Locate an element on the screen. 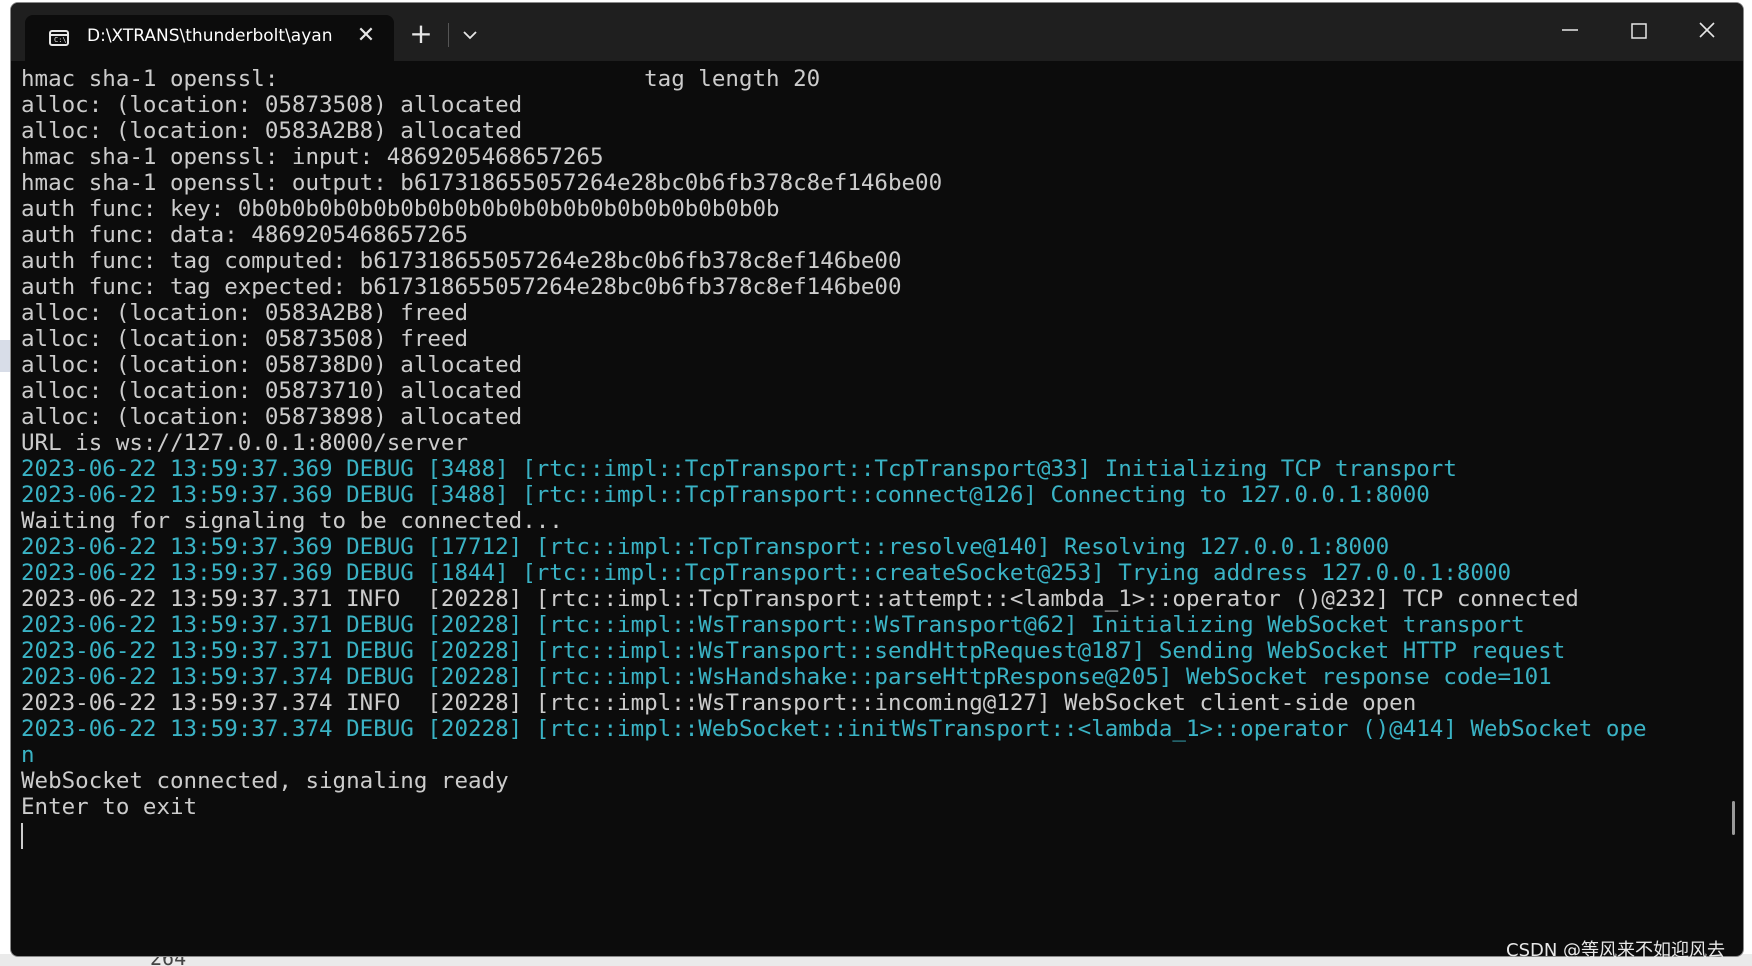  console-line: Enter to exit is located at coordinates (109, 807).